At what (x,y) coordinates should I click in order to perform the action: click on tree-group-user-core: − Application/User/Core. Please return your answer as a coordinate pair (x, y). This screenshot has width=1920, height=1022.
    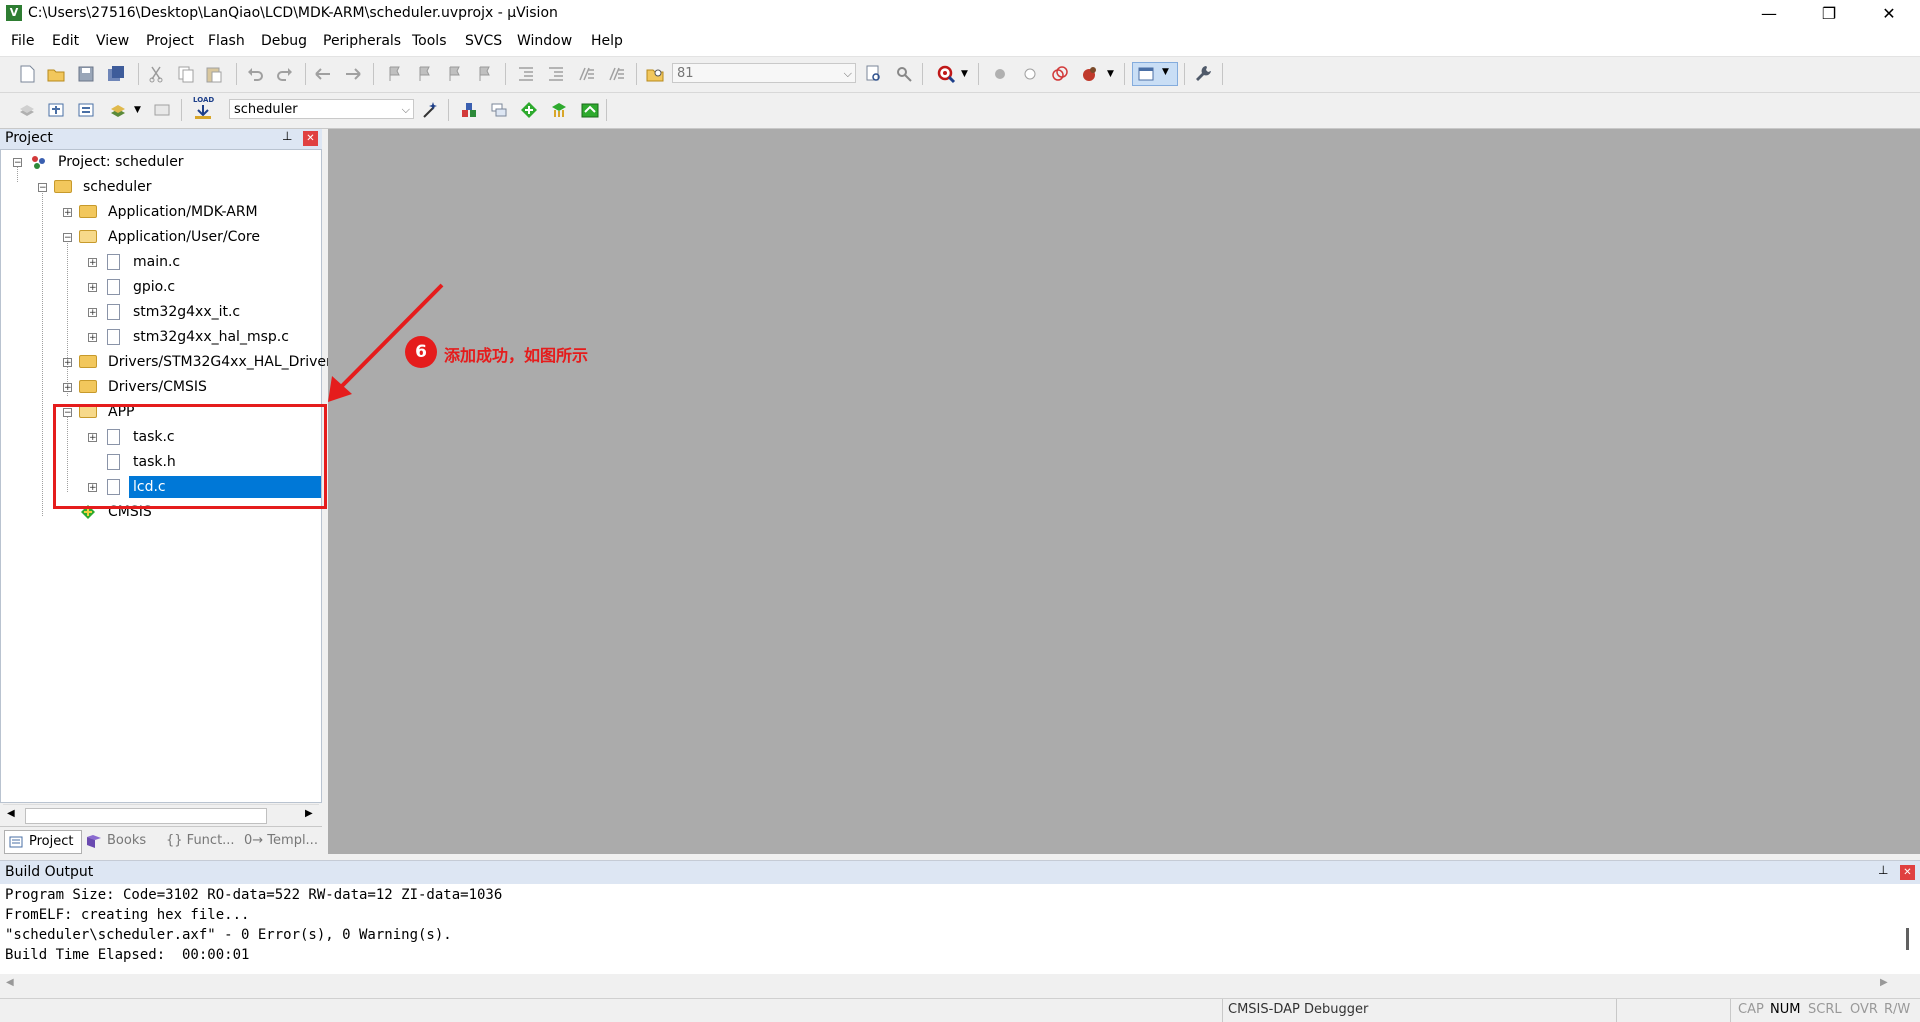
    Looking at the image, I should click on (161, 237).